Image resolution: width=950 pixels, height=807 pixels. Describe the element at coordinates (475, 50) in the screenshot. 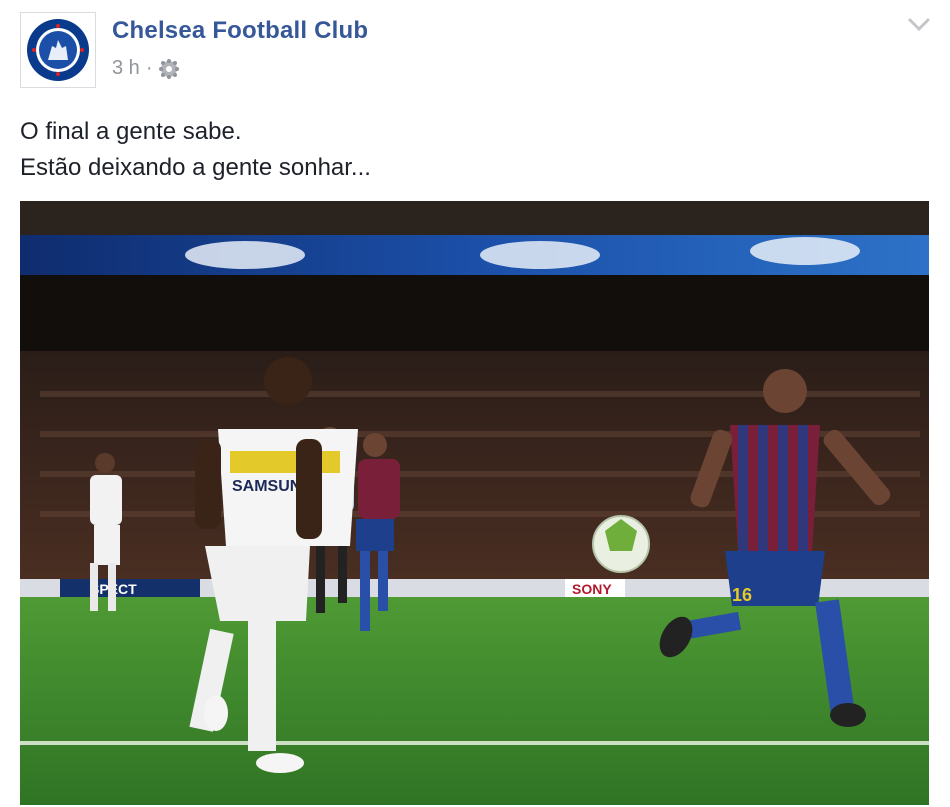

I see `post-header: Chelsea Football Club 3 h ·` at that location.